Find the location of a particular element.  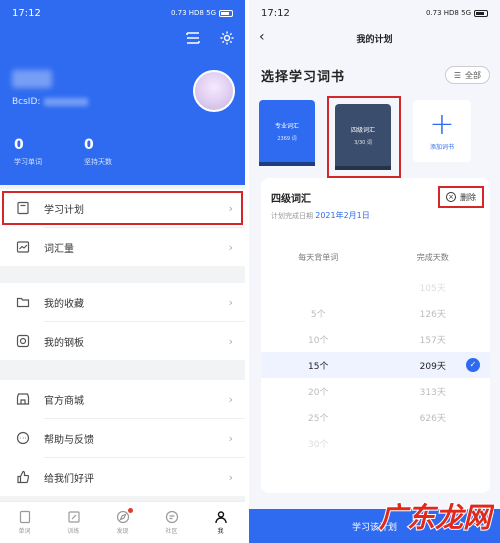

settings-icon is located at coordinates (227, 40).